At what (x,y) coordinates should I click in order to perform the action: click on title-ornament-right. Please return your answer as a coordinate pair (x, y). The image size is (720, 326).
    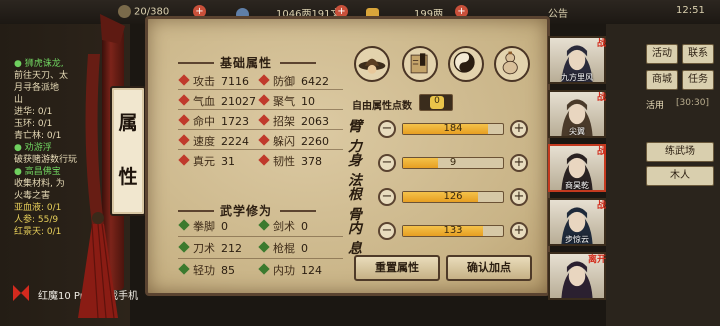
    Looking at the image, I should click on (298, 211).